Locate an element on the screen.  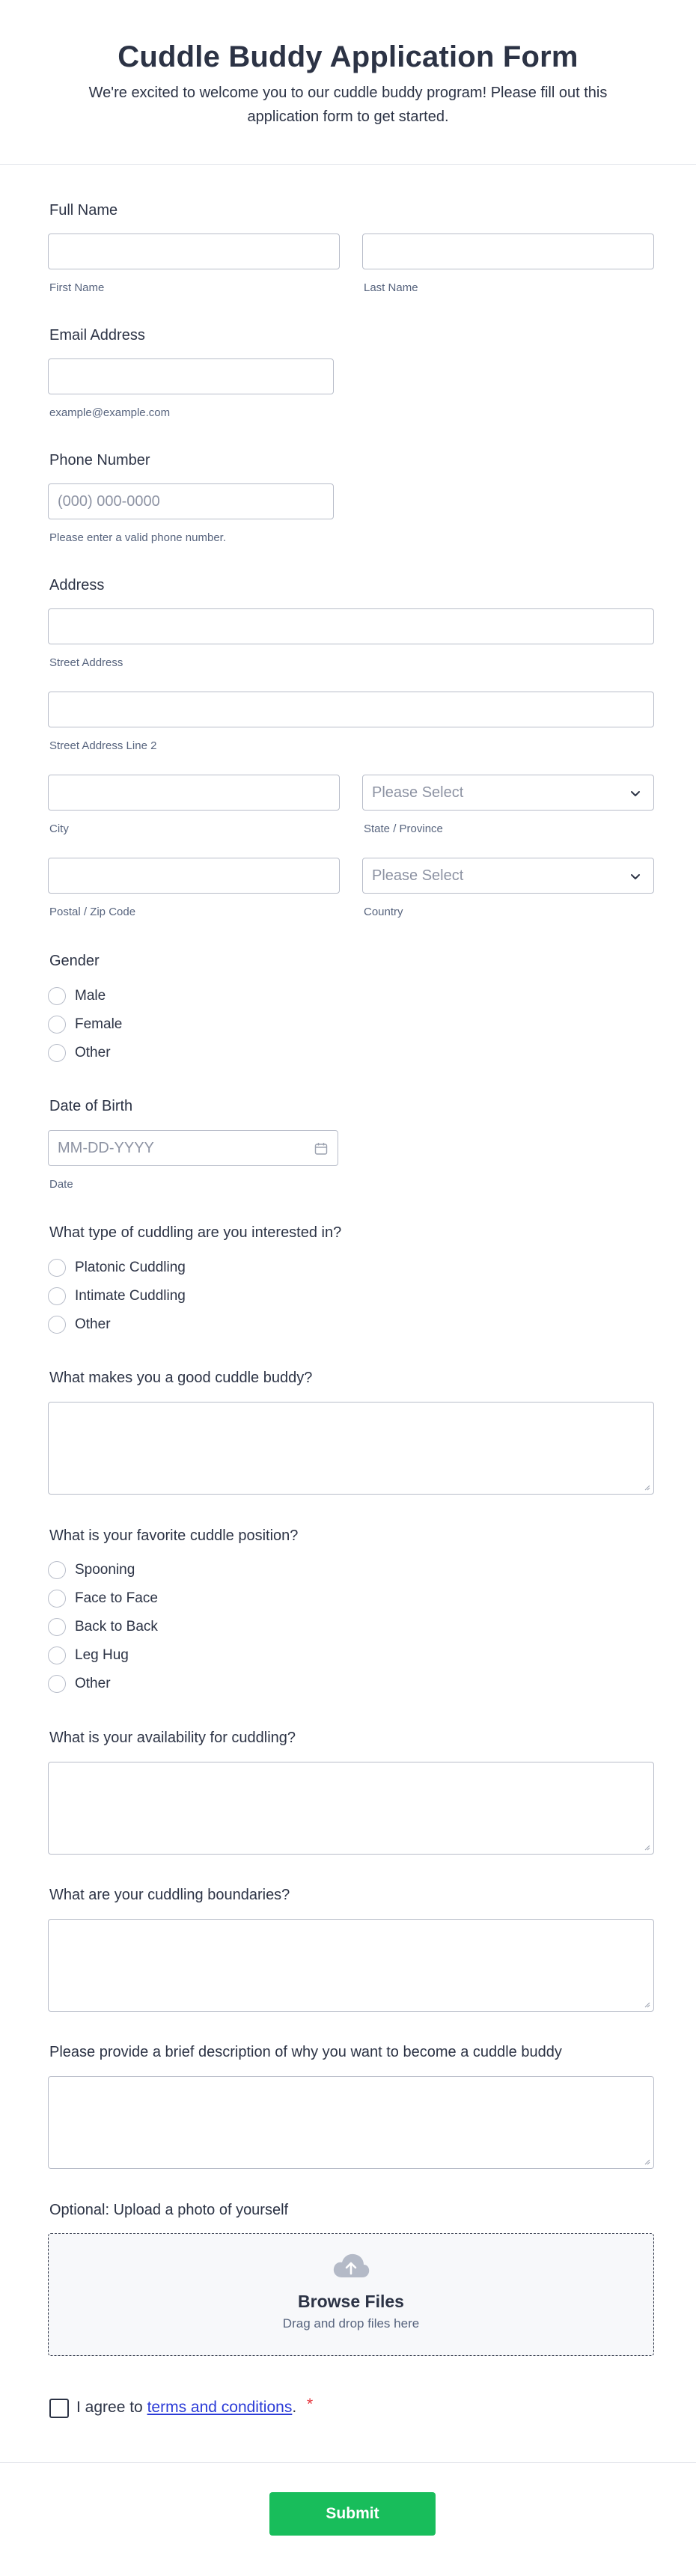
state-sublabel: State / Province is located at coordinates (403, 829).